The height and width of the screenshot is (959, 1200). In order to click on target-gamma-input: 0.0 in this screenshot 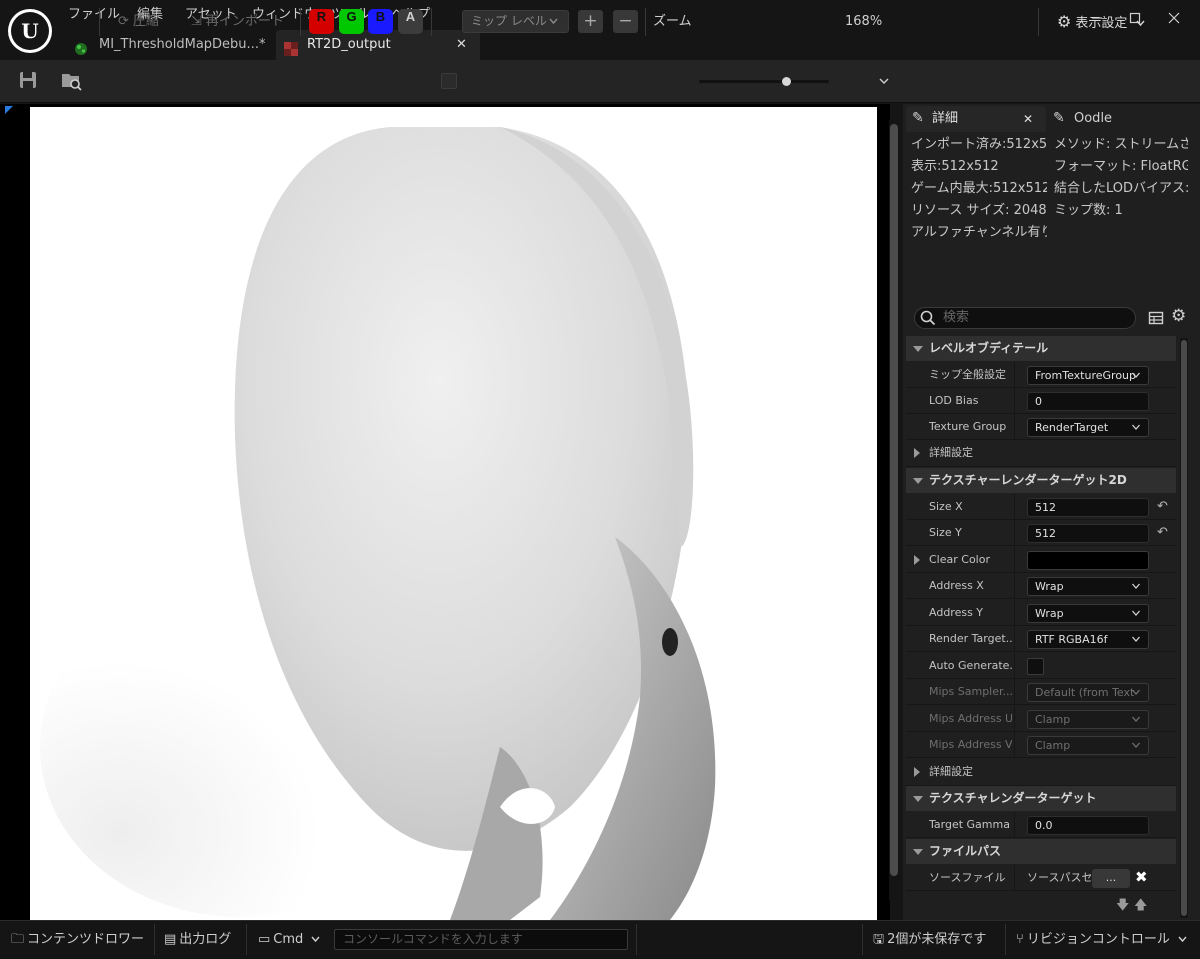, I will do `click(1088, 825)`.